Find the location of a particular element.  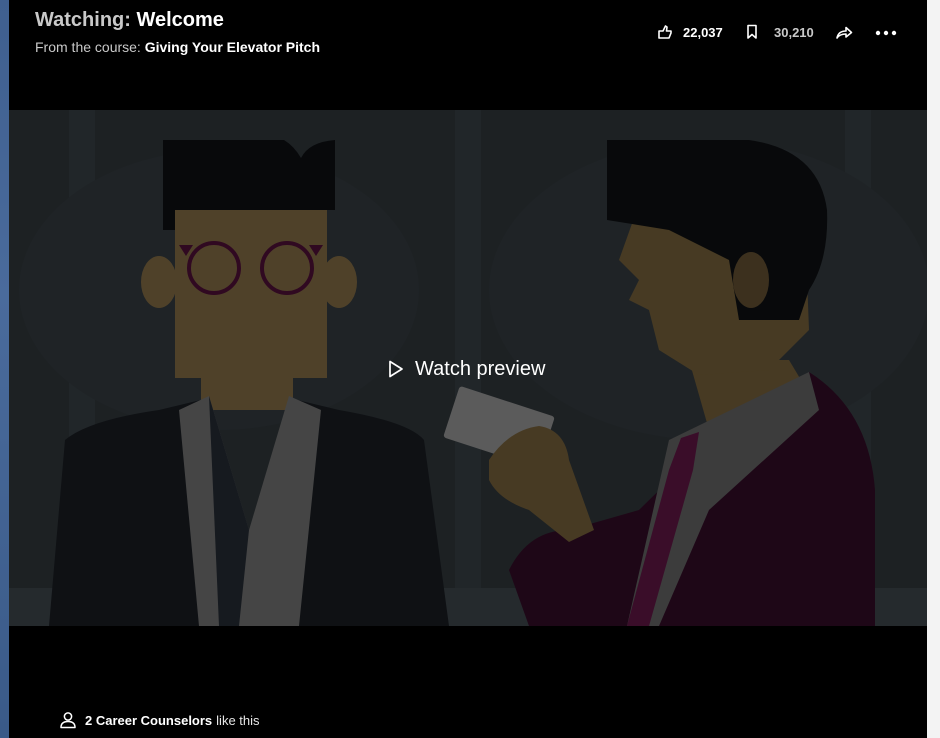

like-button: 22,037 is located at coordinates (690, 32).